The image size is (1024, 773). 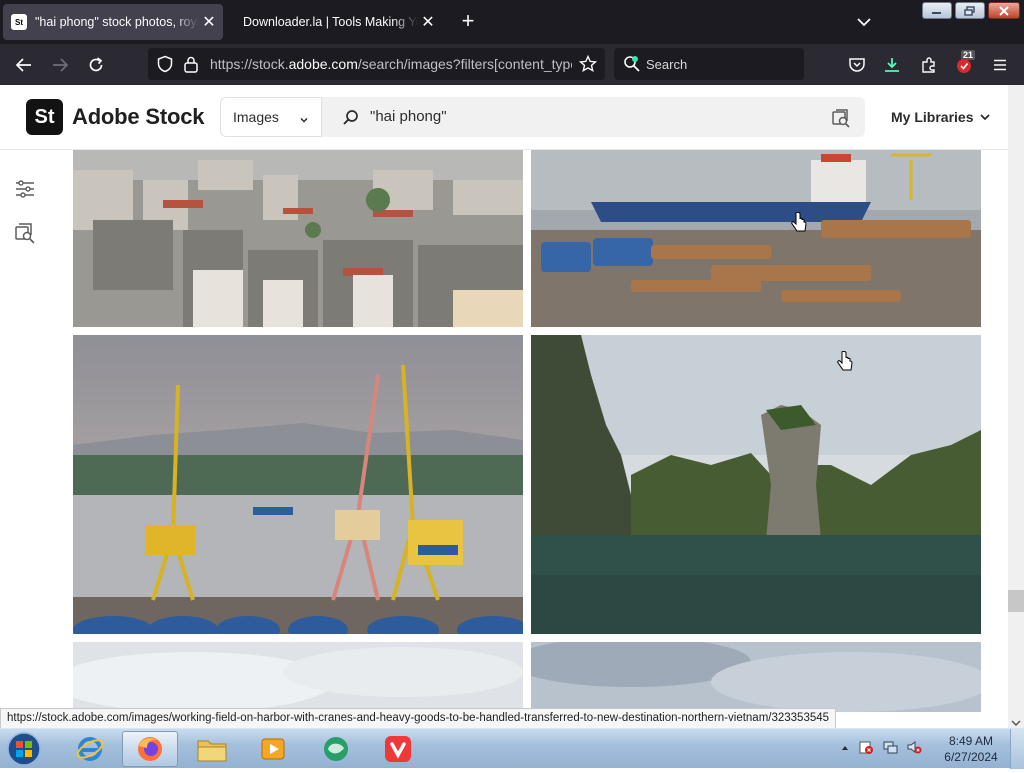 I want to click on pocket-icon, so click(x=857, y=65).